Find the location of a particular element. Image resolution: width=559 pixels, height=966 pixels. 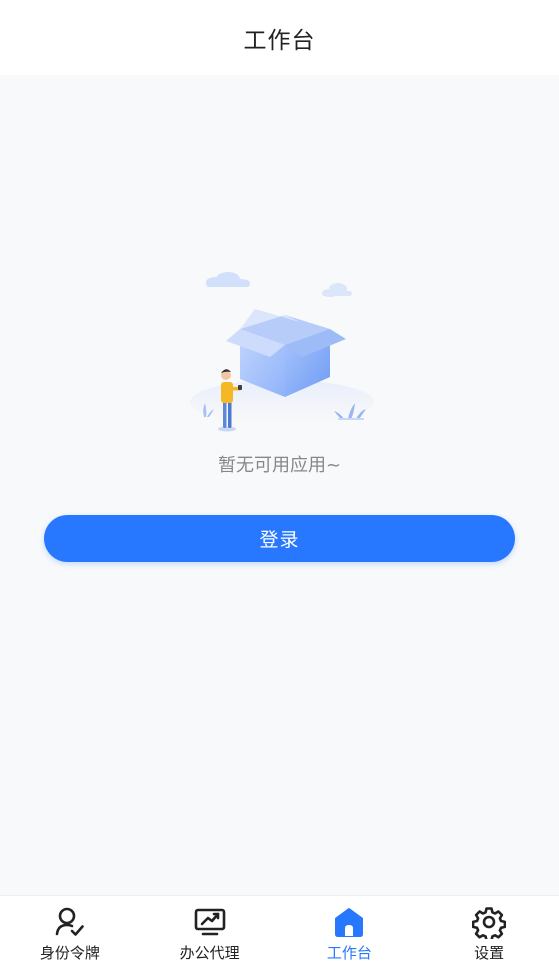

gear-icon is located at coordinates (489, 922).